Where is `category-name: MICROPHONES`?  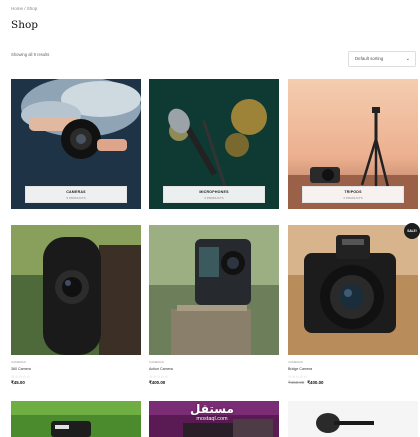
category-name: MICROPHONES is located at coordinates (214, 192).